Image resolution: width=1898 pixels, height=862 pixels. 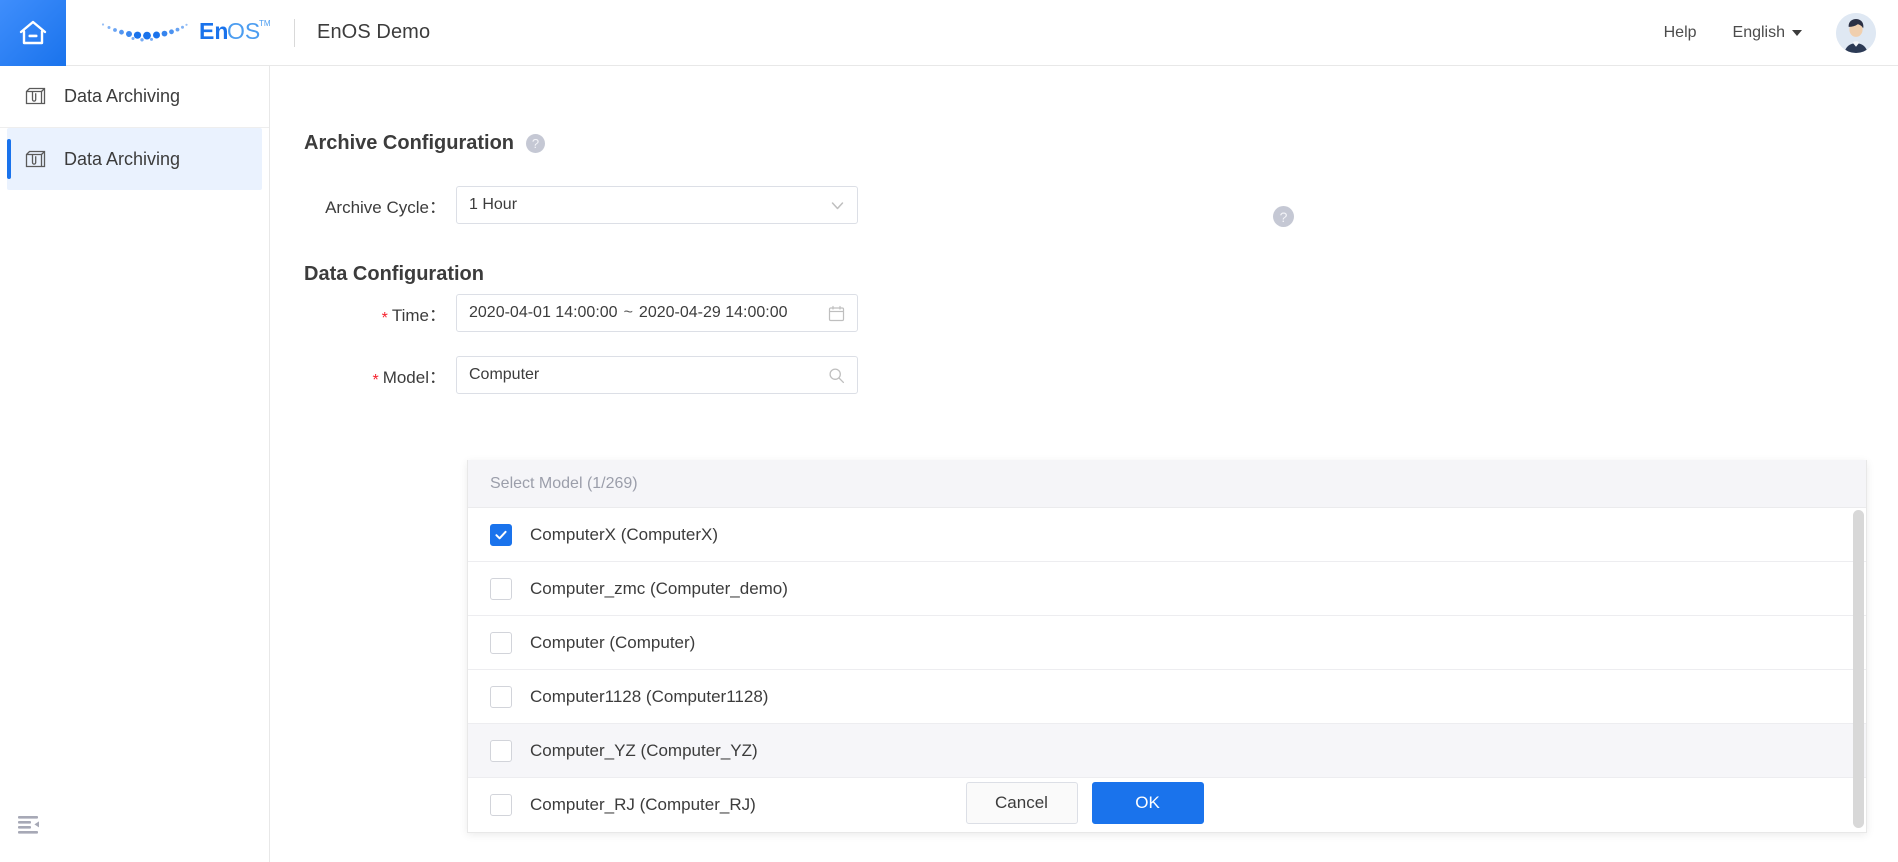 I want to click on search-icon, so click(x=836, y=375).